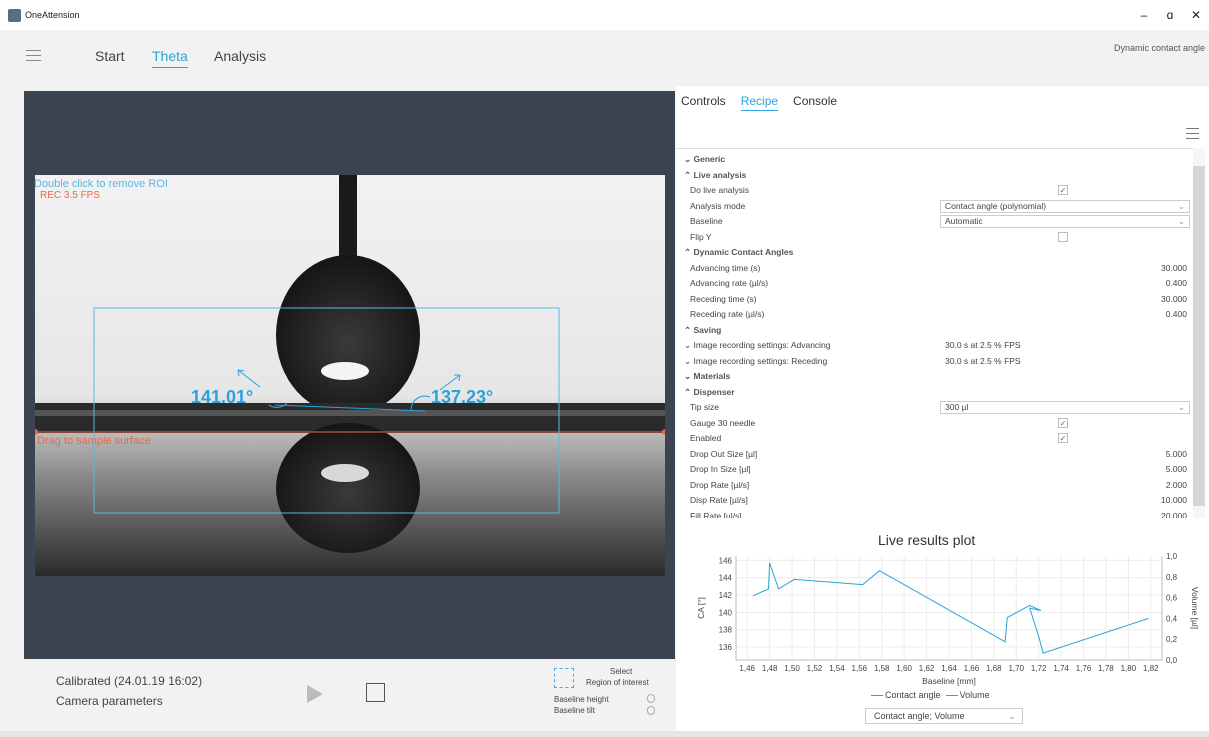 Image resolution: width=1209 pixels, height=737 pixels. What do you see at coordinates (52, 15) in the screenshot?
I see `app-title: OneAttension` at bounding box center [52, 15].